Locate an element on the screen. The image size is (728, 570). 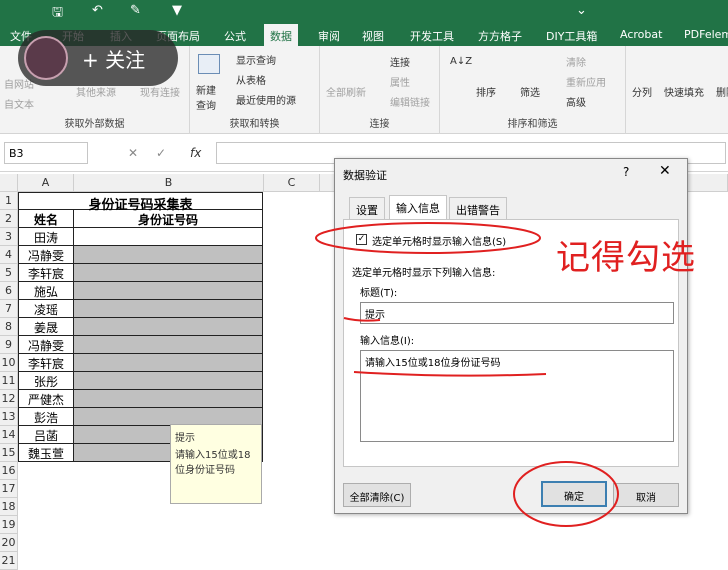
name-cell: 张彤 is located at coordinates (46, 381).